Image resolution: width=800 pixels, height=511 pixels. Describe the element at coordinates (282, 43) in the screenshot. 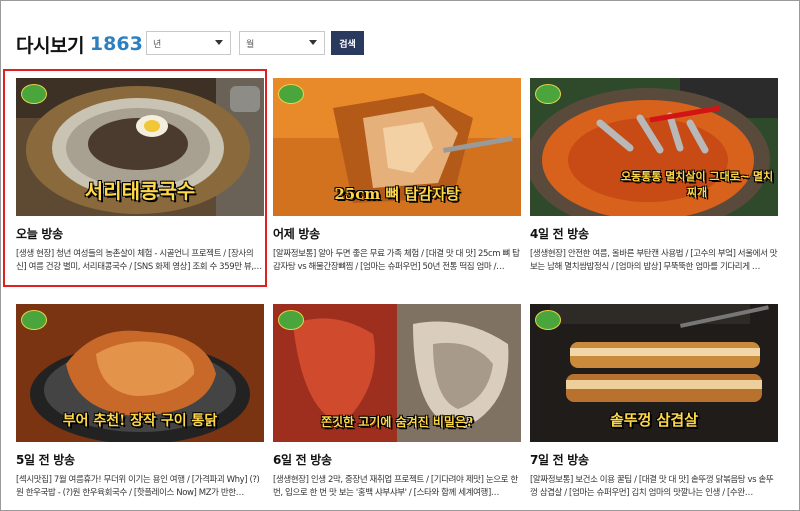

I see `month-select: 월` at that location.